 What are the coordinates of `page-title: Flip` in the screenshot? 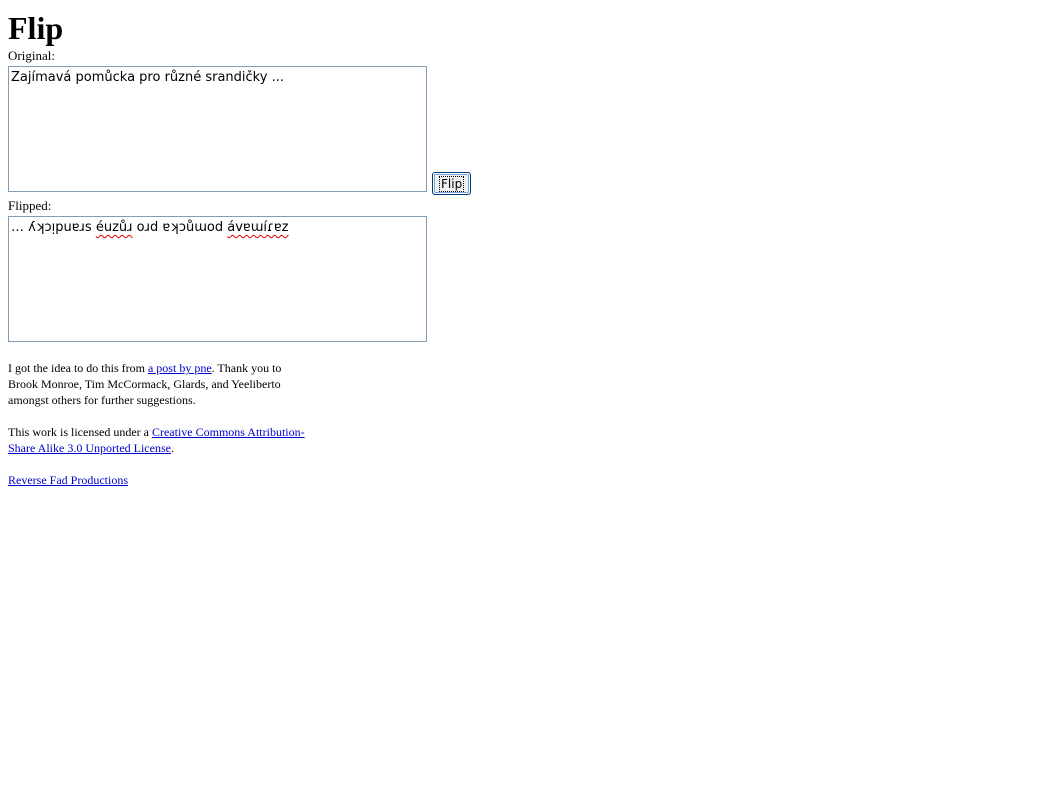 It's located at (36, 28).